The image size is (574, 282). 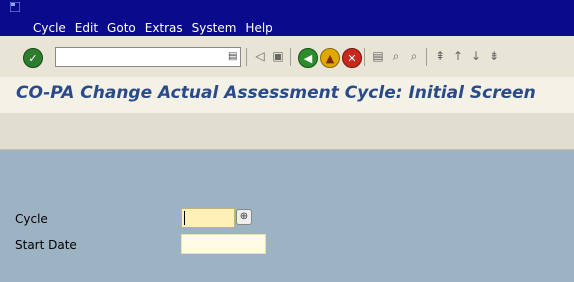 I want to click on exit-icon: ▲, so click(x=330, y=58).